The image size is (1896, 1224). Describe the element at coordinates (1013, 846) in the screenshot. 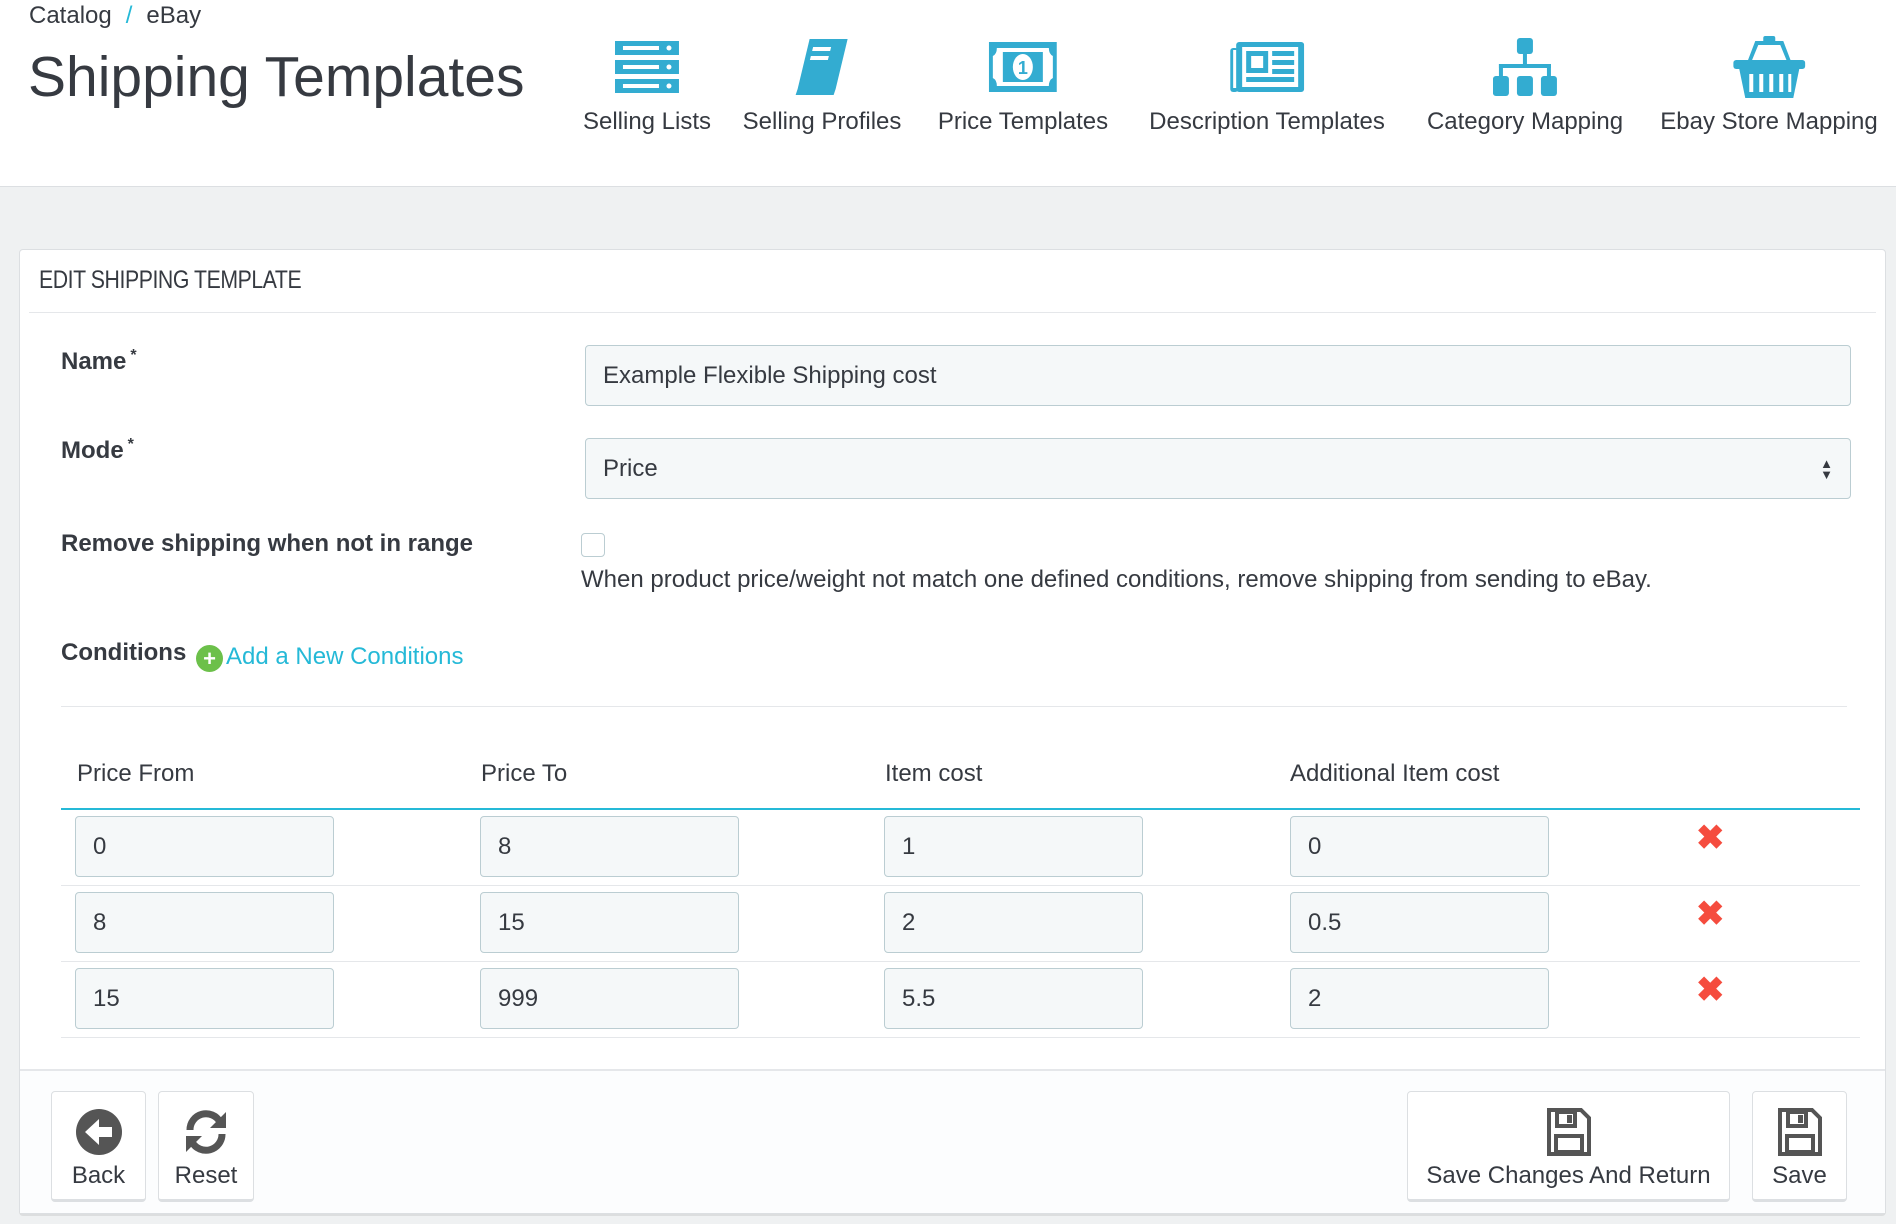

I see `item-cost-input: 1` at that location.